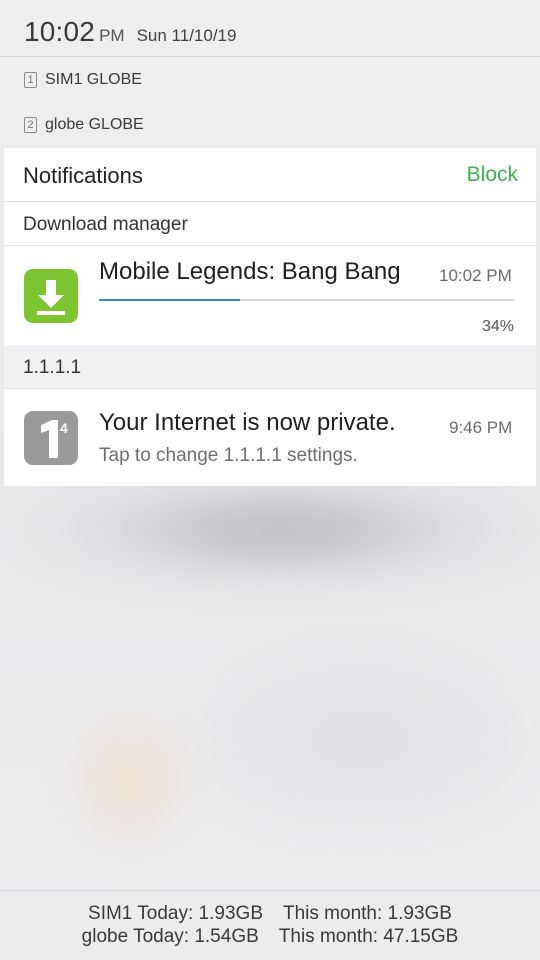 This screenshot has height=960, width=540. What do you see at coordinates (481, 427) in the screenshot?
I see `one-one-one-one-time: 9:46 PM` at bounding box center [481, 427].